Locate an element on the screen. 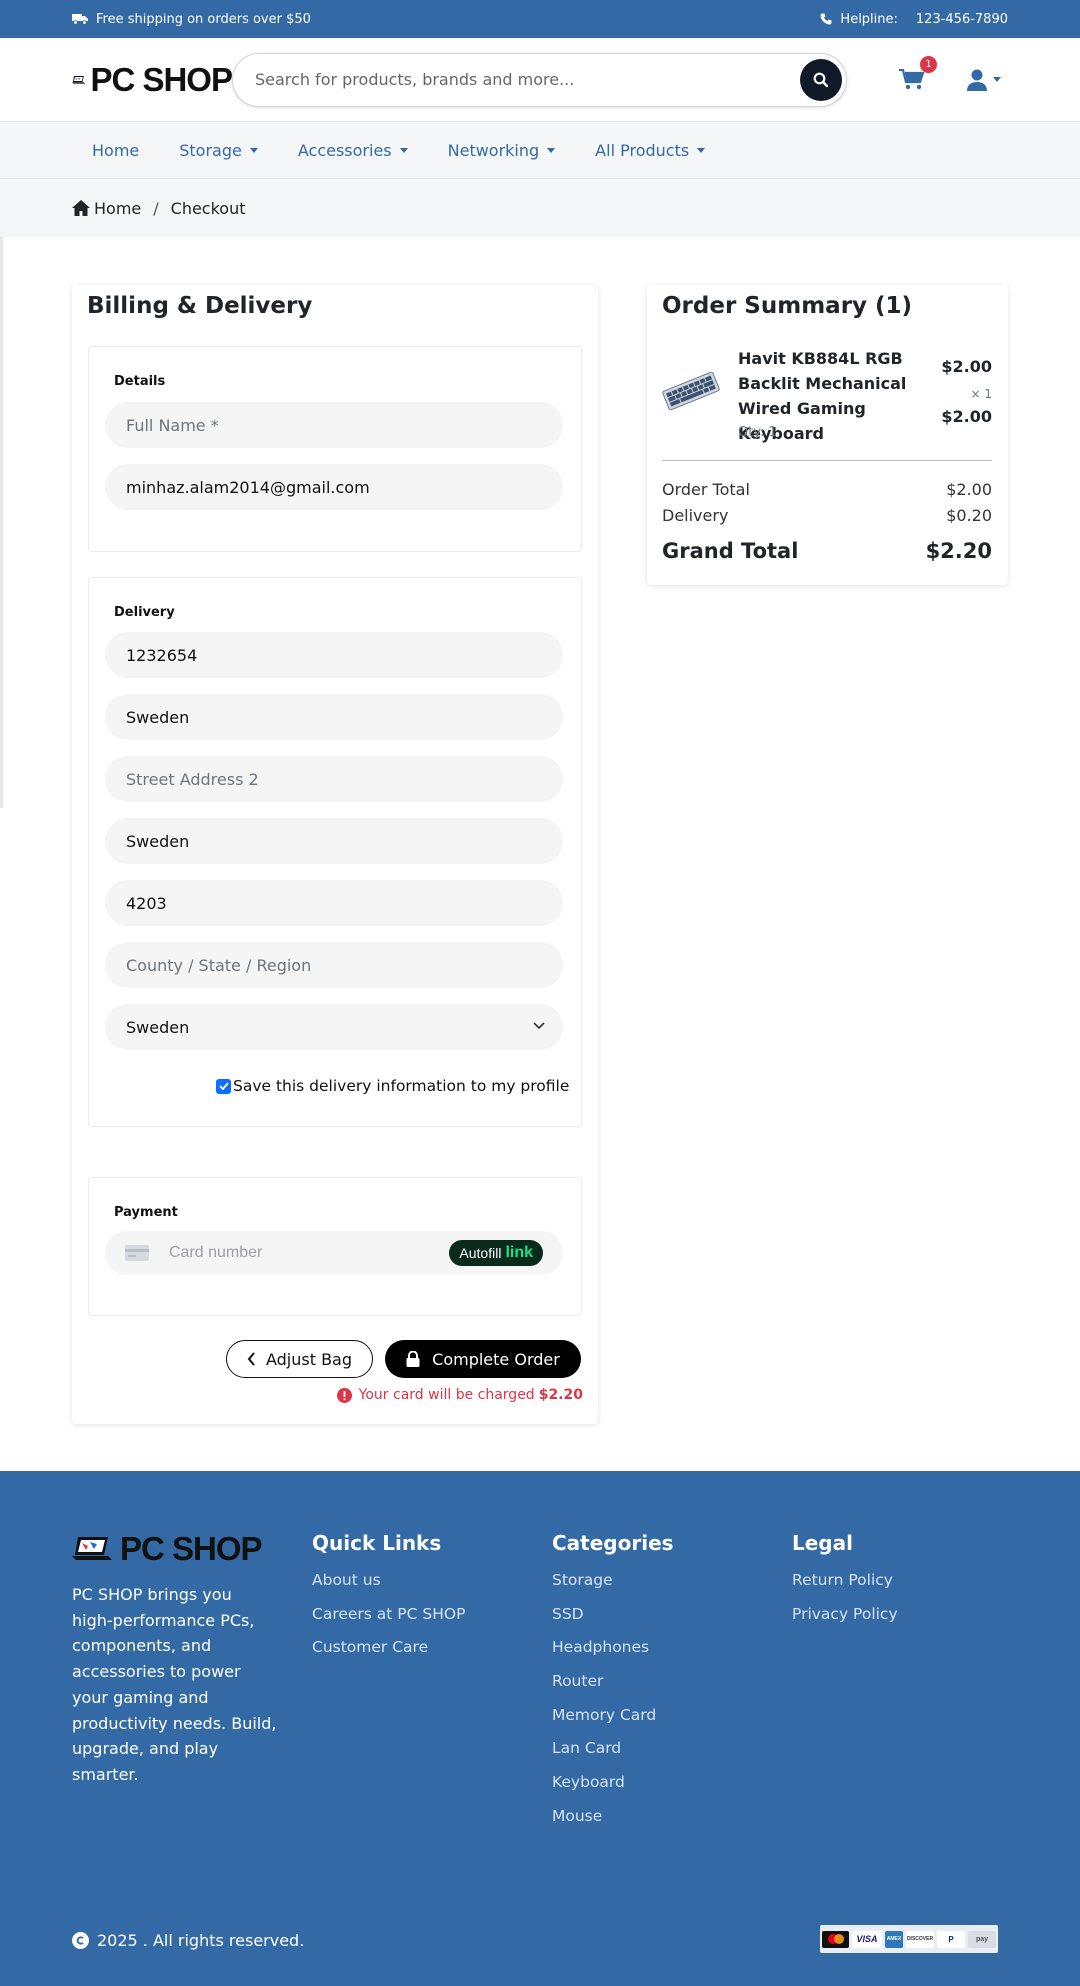 The height and width of the screenshot is (1986, 1080). footer-category-storage: Storage is located at coordinates (613, 1588).